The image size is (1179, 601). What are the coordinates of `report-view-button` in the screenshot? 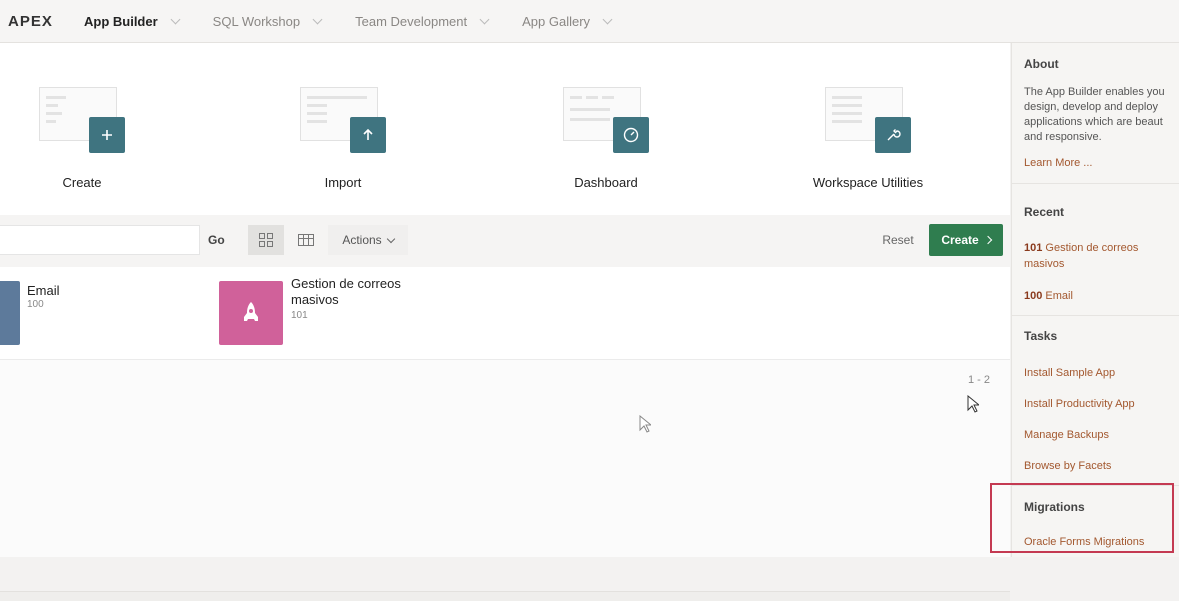 It's located at (306, 240).